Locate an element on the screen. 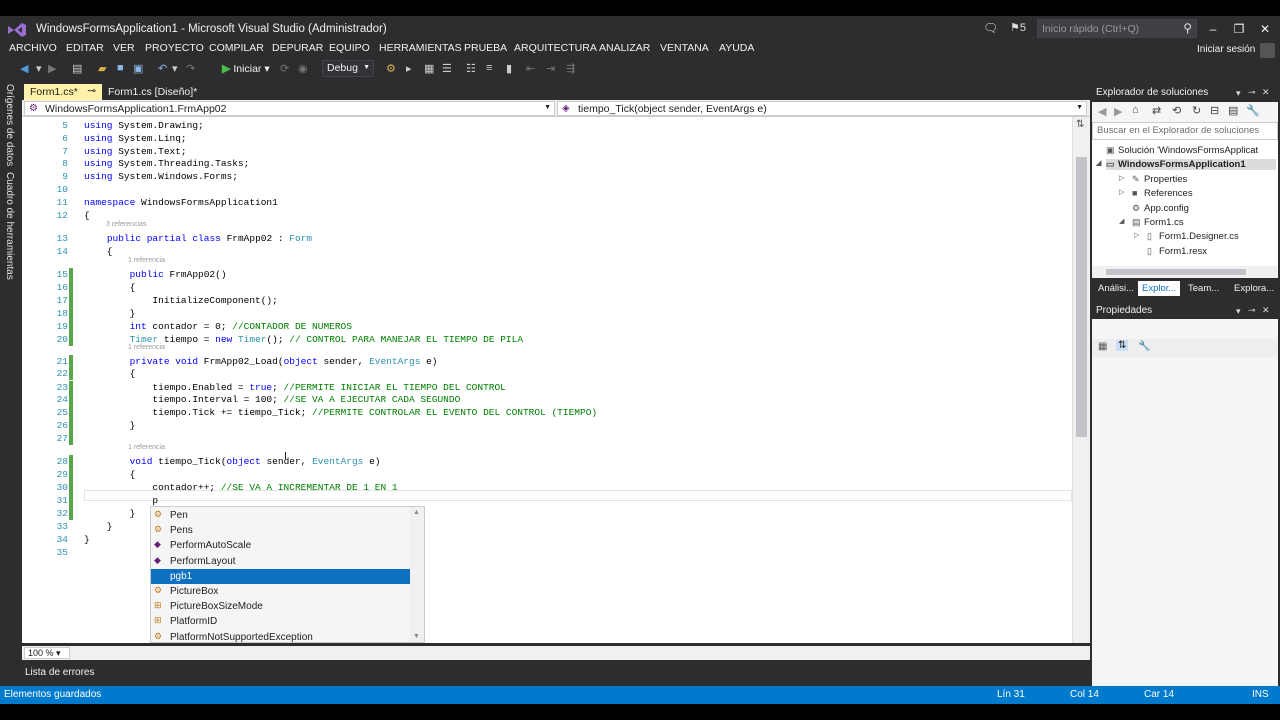  collapse-arrow-icon: ◢ is located at coordinates (1098, 163).